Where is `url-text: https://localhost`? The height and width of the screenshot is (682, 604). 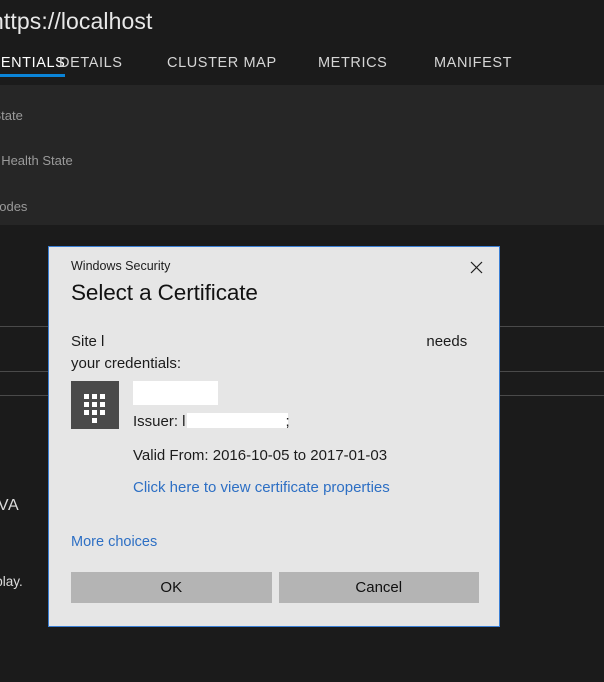
url-text: https://localhost is located at coordinates (76, 20).